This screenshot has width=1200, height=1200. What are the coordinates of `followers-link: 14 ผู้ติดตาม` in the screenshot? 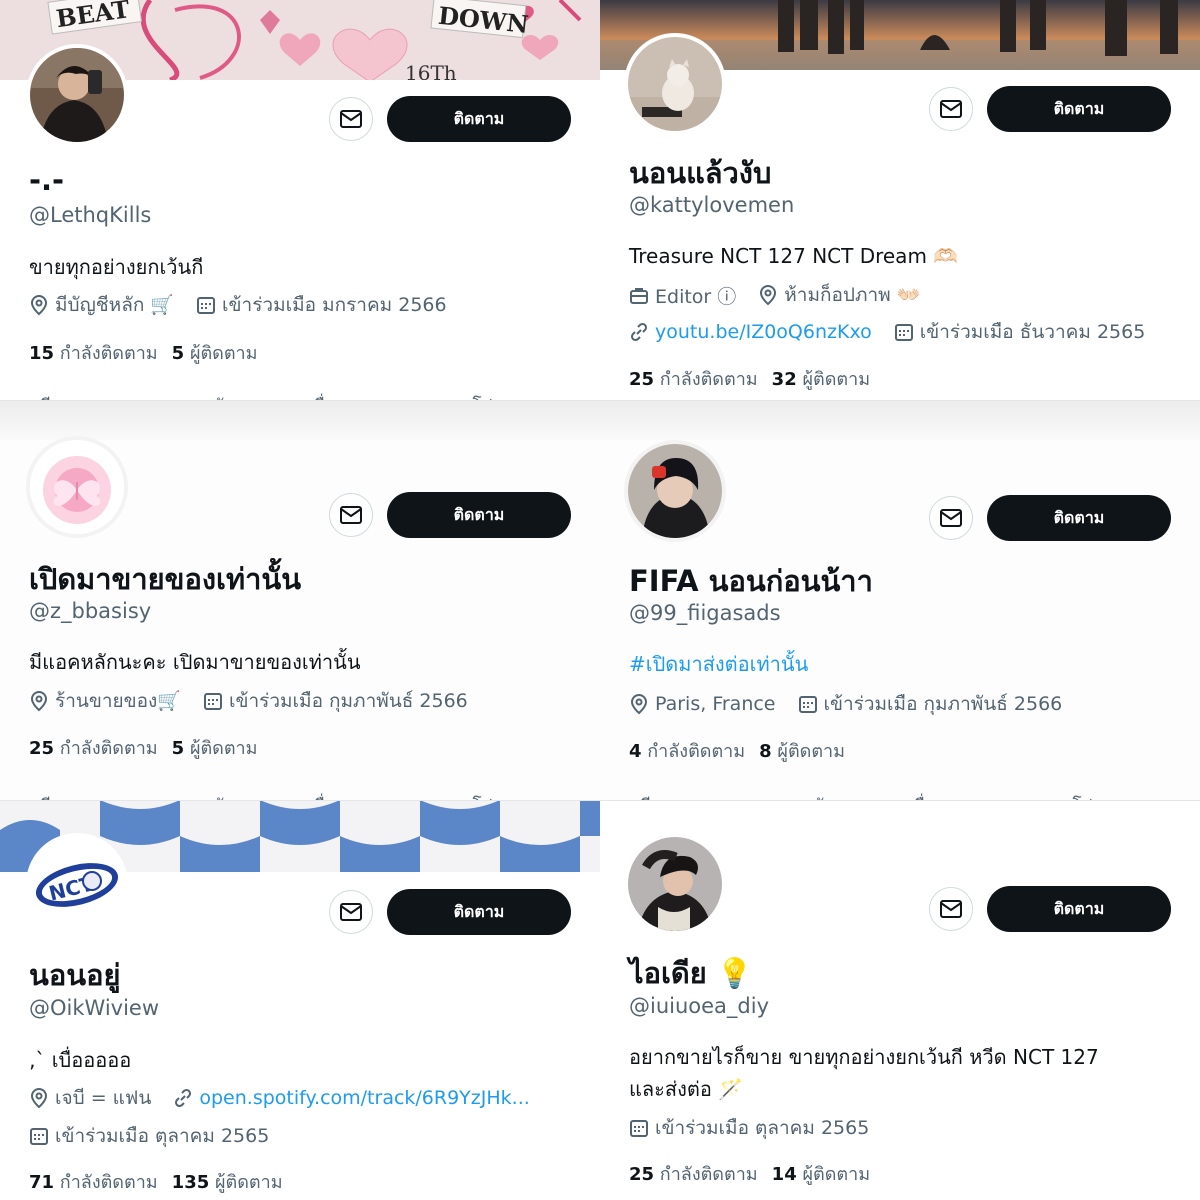 It's located at (821, 1174).